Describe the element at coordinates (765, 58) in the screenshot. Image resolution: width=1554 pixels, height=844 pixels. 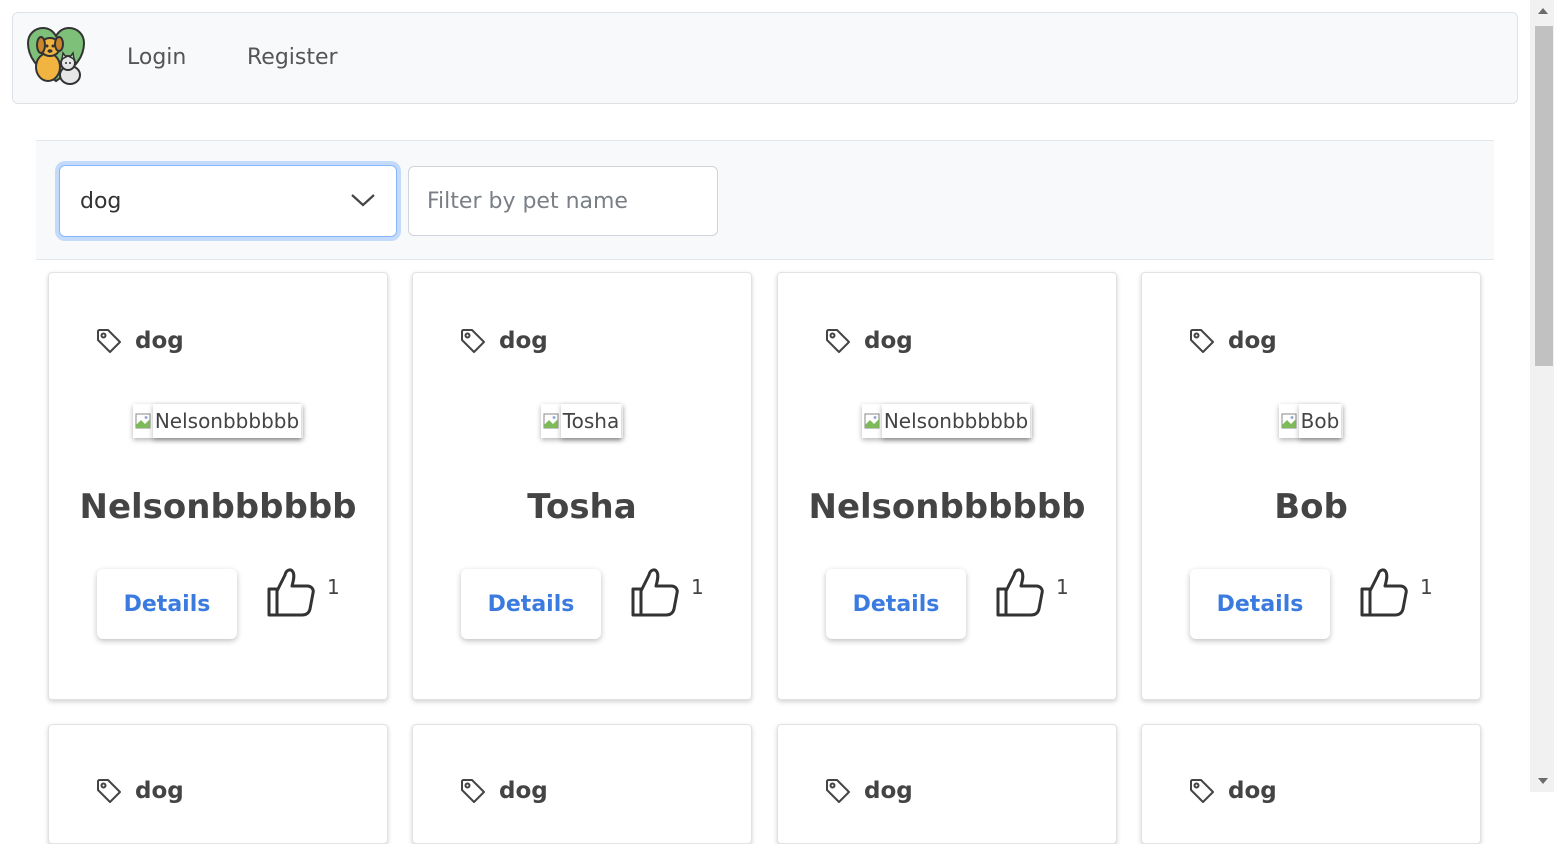
I see `navbar: Login Register` at that location.